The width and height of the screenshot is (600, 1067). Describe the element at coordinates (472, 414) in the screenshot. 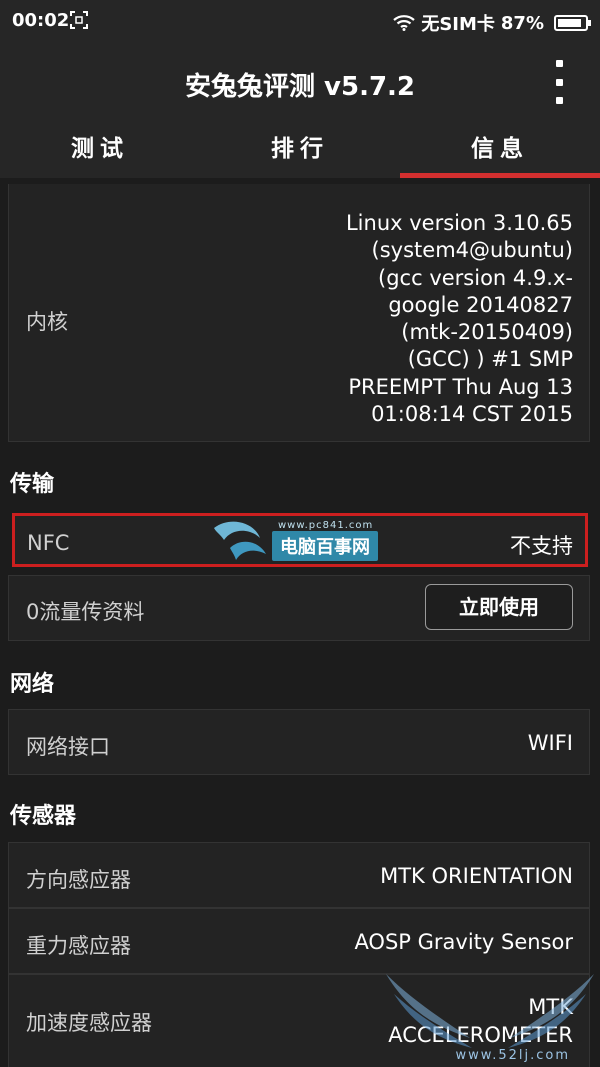

I see `kernel-line: 01:08:14 CST 2015` at that location.